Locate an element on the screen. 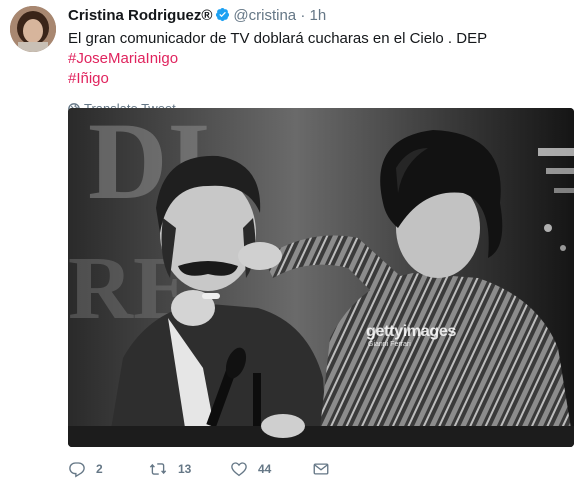 This screenshot has width=584, height=489. reply-icon is located at coordinates (77, 470).